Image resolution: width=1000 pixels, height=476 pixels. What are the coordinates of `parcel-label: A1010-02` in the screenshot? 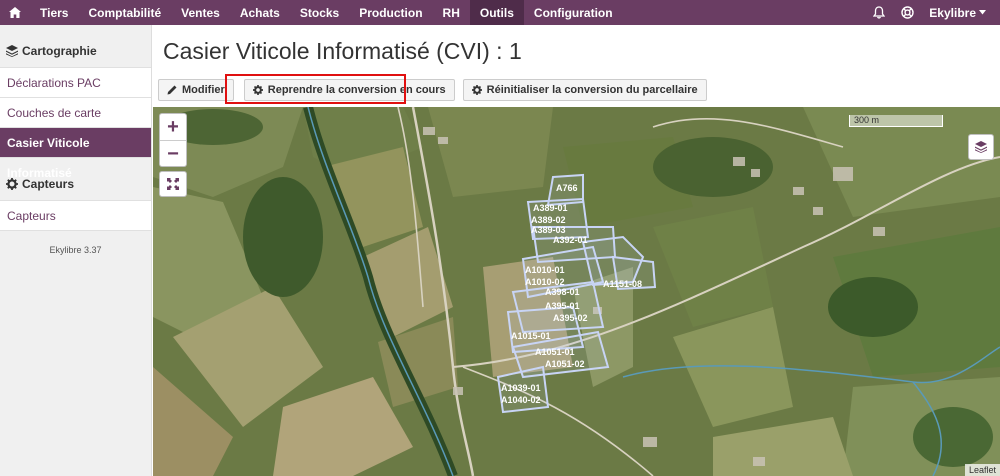 It's located at (545, 282).